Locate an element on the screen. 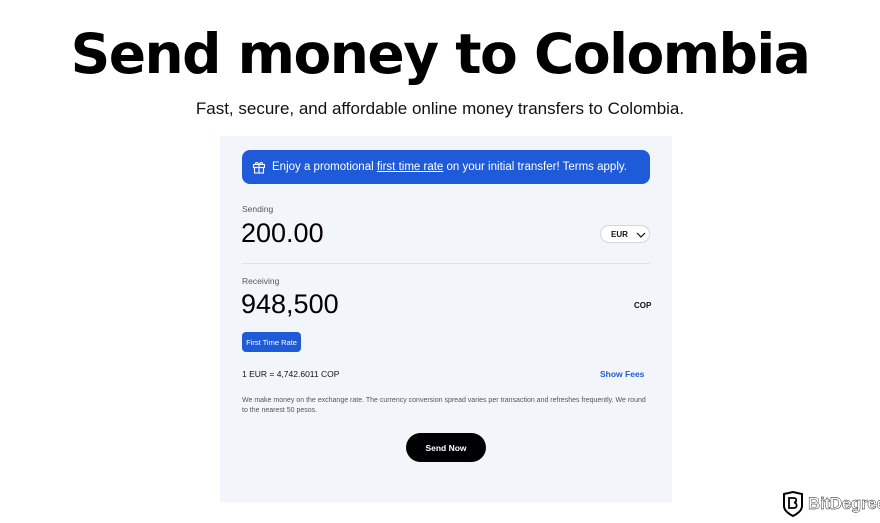  promo-suffix: on your initial transfer! Terms apply. is located at coordinates (535, 167).